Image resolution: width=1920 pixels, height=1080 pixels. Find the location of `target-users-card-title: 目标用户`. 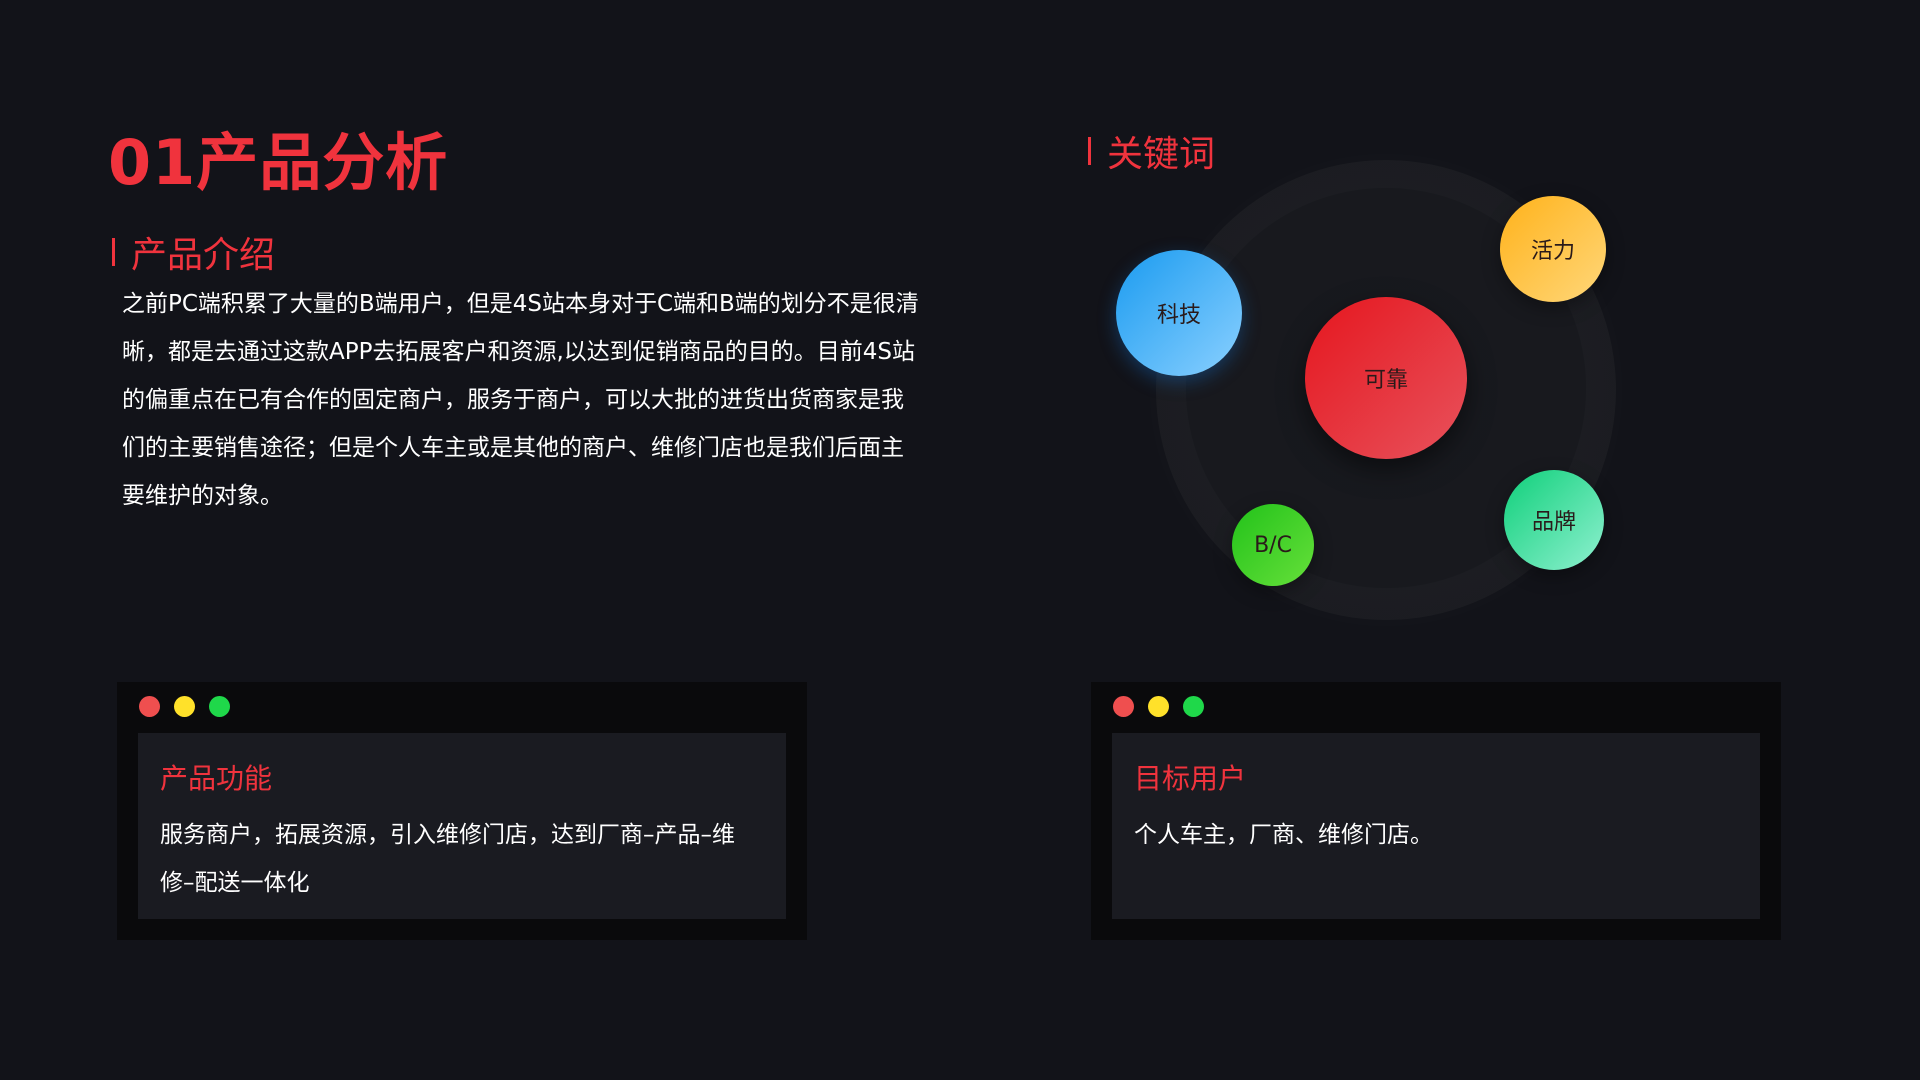

target-users-card-title: 目标用户 is located at coordinates (1190, 778).